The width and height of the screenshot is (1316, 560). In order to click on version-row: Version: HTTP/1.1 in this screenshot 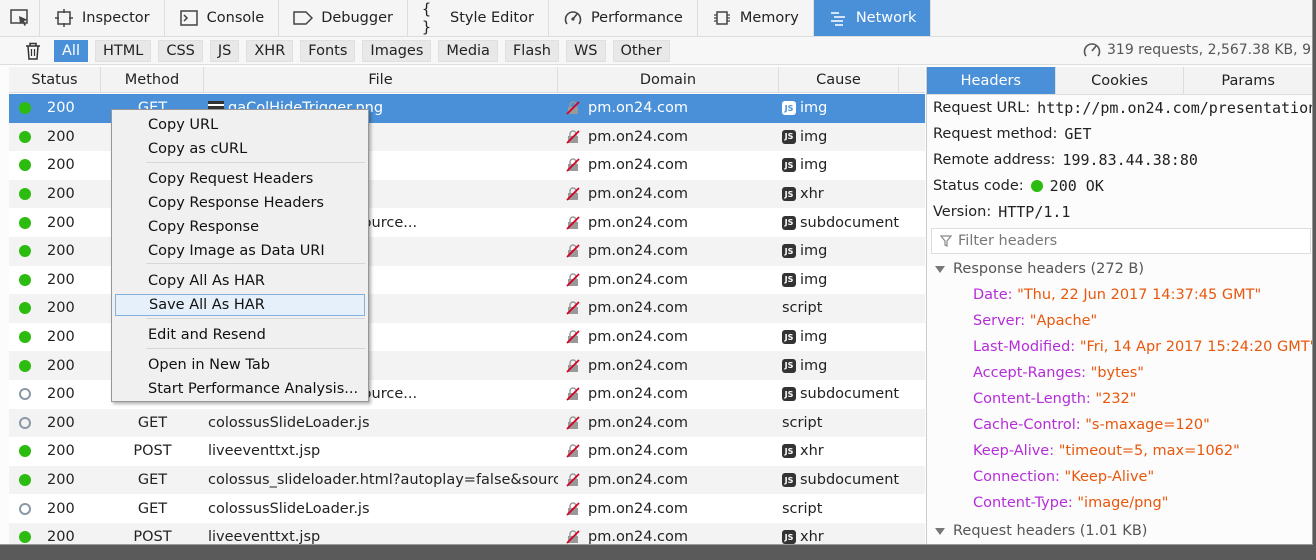, I will do `click(1001, 212)`.